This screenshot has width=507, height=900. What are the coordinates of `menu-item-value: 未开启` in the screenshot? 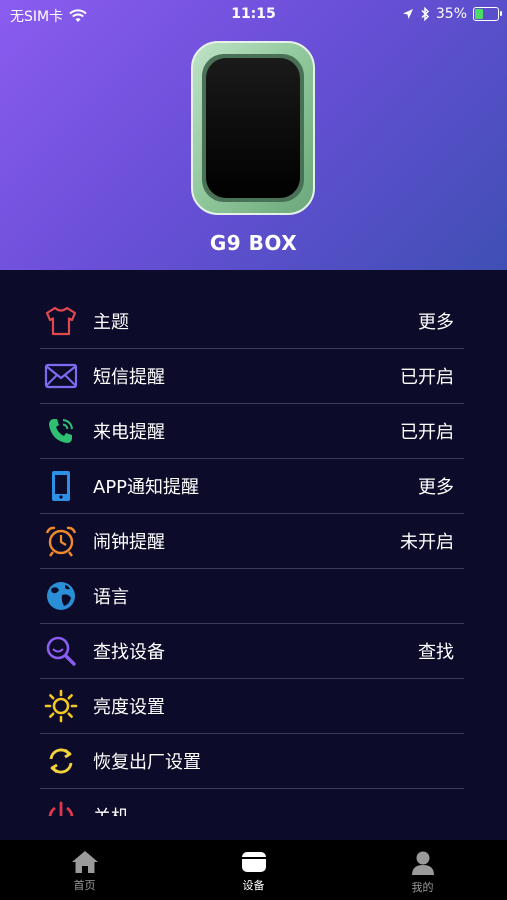 It's located at (427, 542).